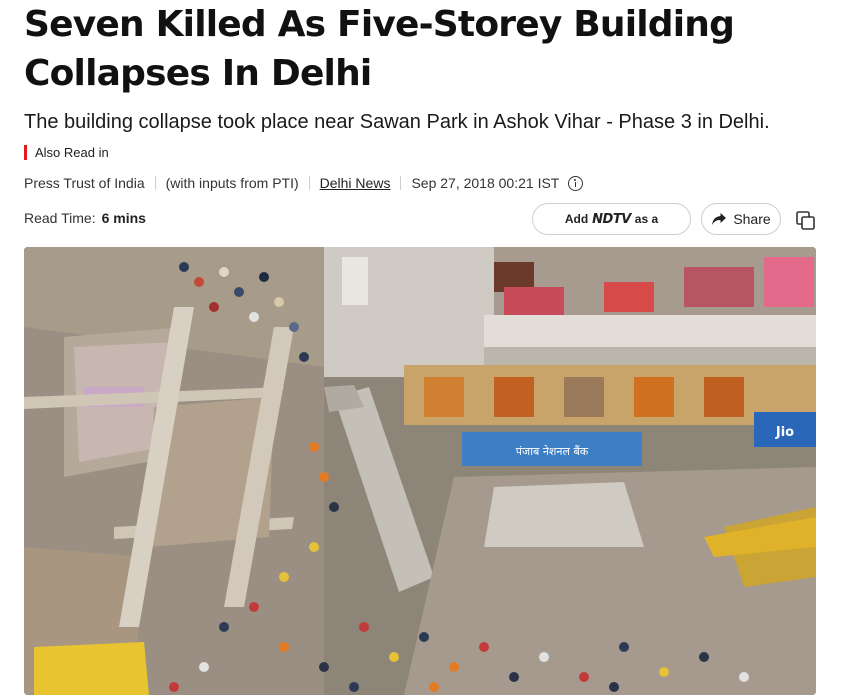  Describe the element at coordinates (25, 152) in the screenshot. I see `also-read-accent-bar` at that location.